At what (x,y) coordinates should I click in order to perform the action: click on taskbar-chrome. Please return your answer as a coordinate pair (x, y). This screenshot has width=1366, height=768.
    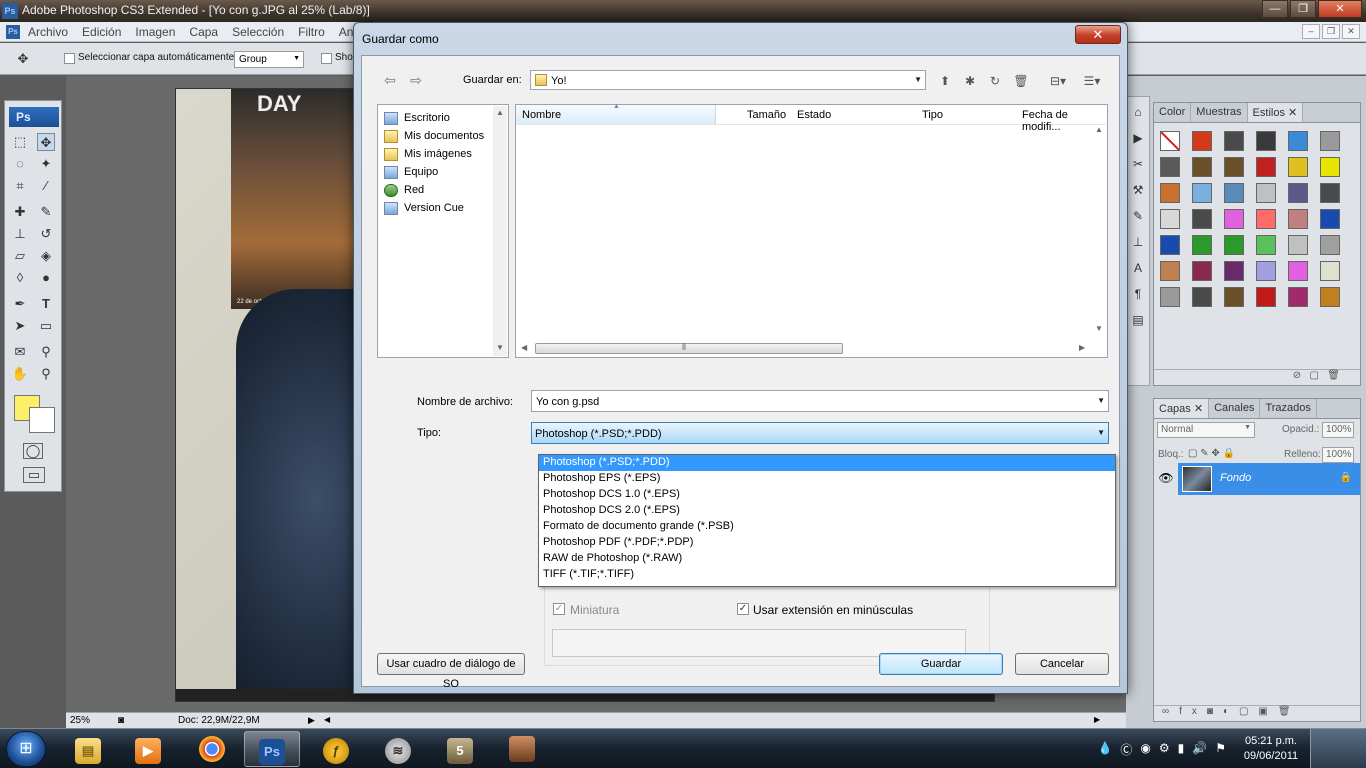
    Looking at the image, I should click on (212, 749).